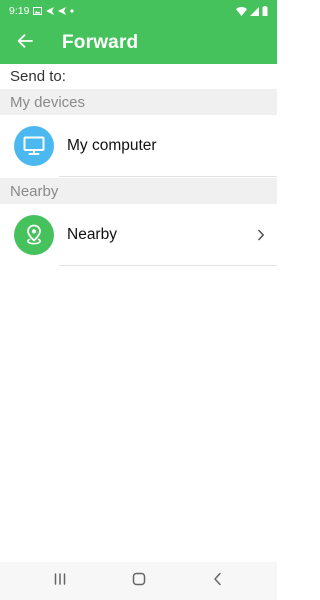 This screenshot has height=600, width=320. What do you see at coordinates (92, 234) in the screenshot?
I see `list-item-label: Nearby` at bounding box center [92, 234].